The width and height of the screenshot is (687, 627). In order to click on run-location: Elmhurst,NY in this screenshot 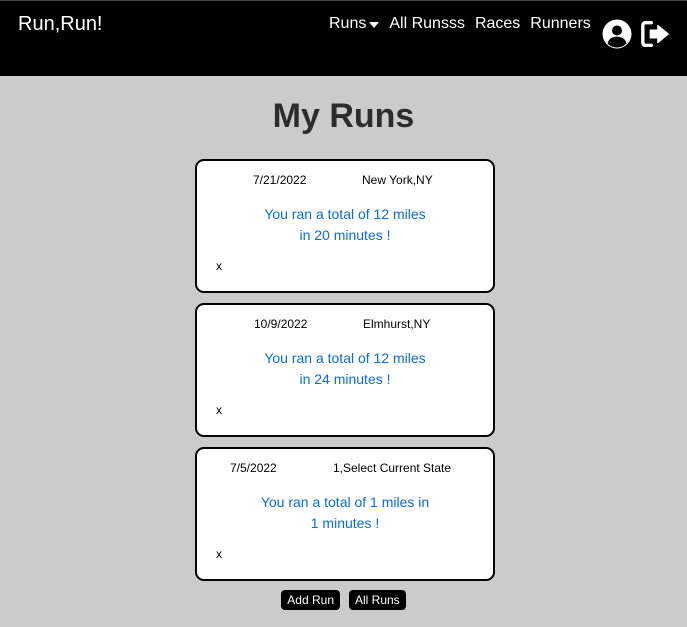, I will do `click(397, 324)`.